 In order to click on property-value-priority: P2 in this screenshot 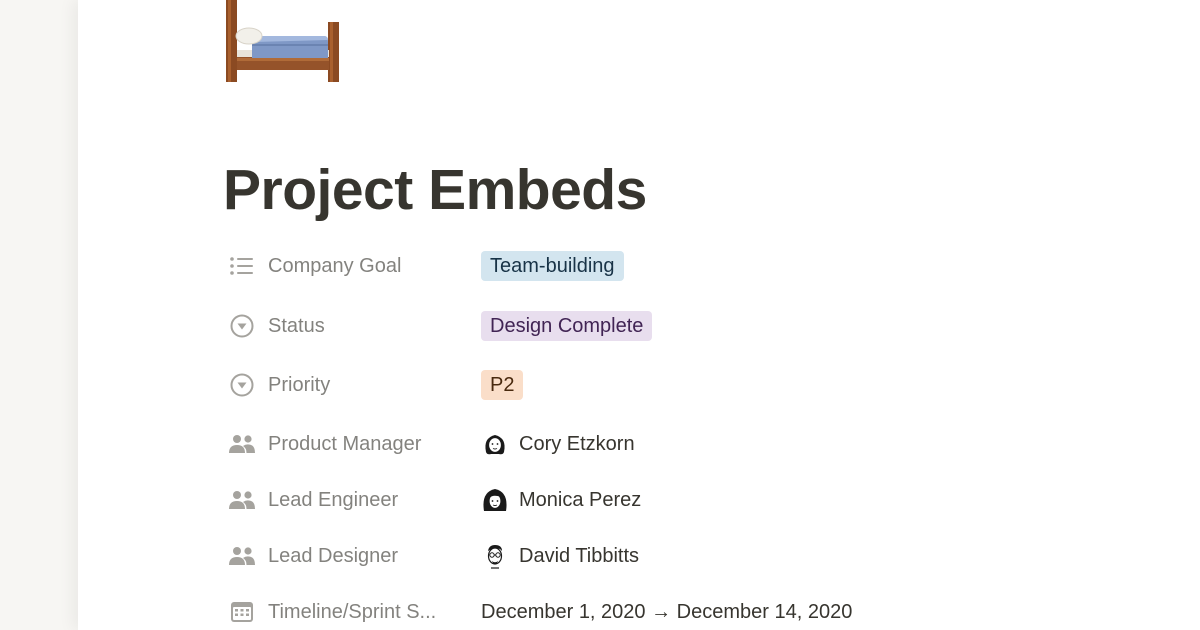, I will do `click(502, 385)`.